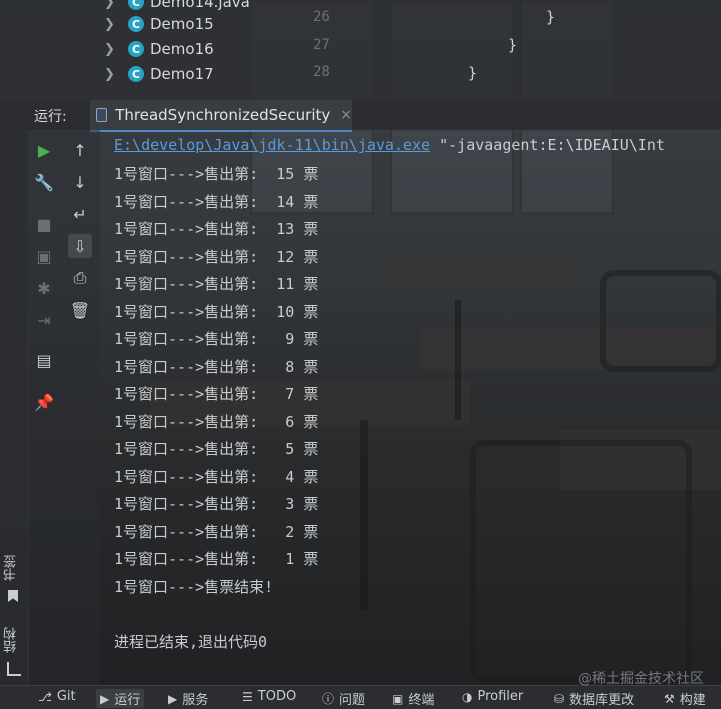 The image size is (721, 709). Describe the element at coordinates (216, 394) in the screenshot. I see `console-line: 1号窗口--->售出第: 7 票` at that location.